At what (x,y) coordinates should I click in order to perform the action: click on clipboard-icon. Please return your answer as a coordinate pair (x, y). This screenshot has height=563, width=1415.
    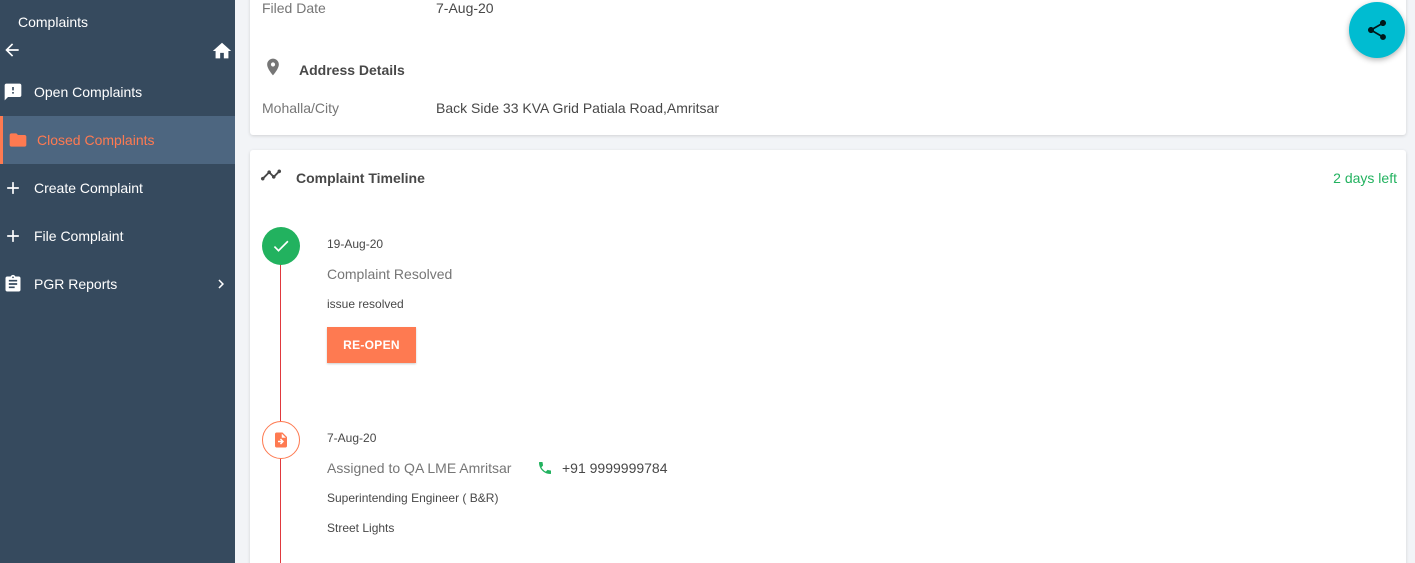
    Looking at the image, I should click on (13, 283).